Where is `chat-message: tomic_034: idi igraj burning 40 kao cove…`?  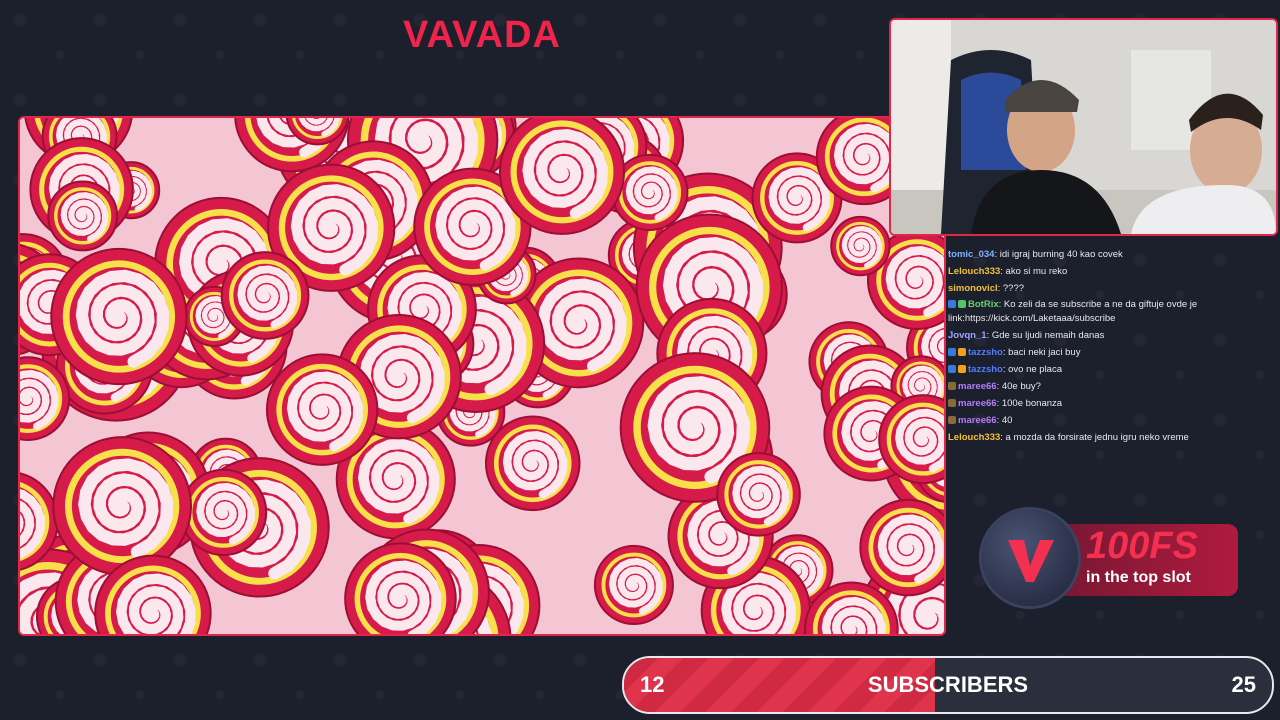 chat-message: tomic_034: idi igraj burning 40 kao cove… is located at coordinates (1113, 254).